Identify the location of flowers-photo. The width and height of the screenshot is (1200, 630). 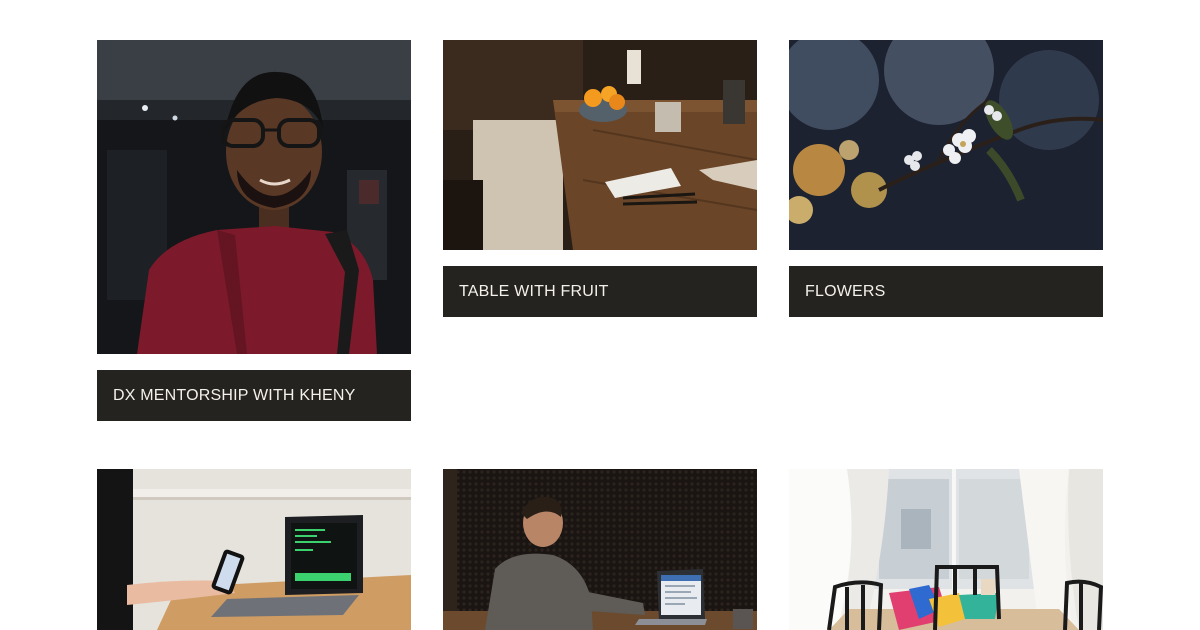
(946, 145).